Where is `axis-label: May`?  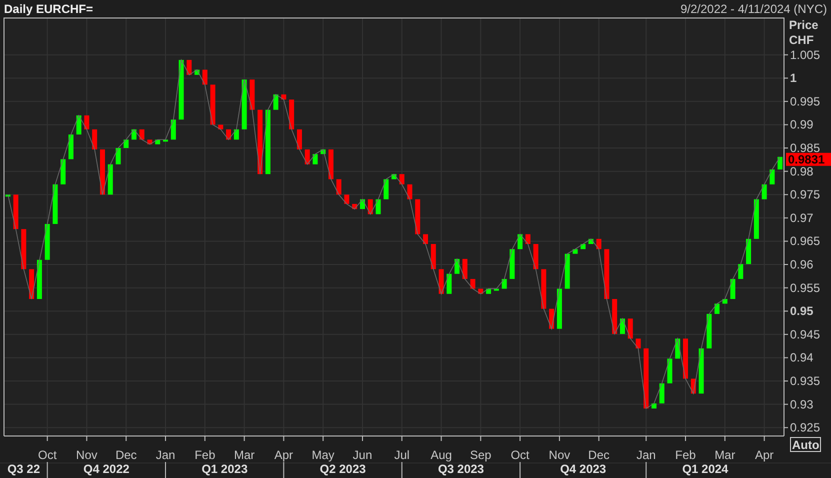
axis-label: May is located at coordinates (323, 455).